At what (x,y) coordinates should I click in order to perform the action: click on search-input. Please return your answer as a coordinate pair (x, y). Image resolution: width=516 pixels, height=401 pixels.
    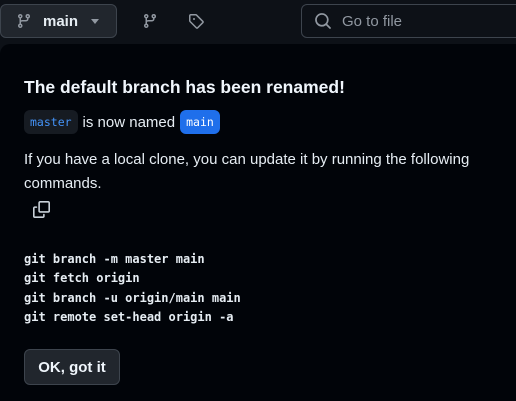
    Looking at the image, I should click on (428, 21).